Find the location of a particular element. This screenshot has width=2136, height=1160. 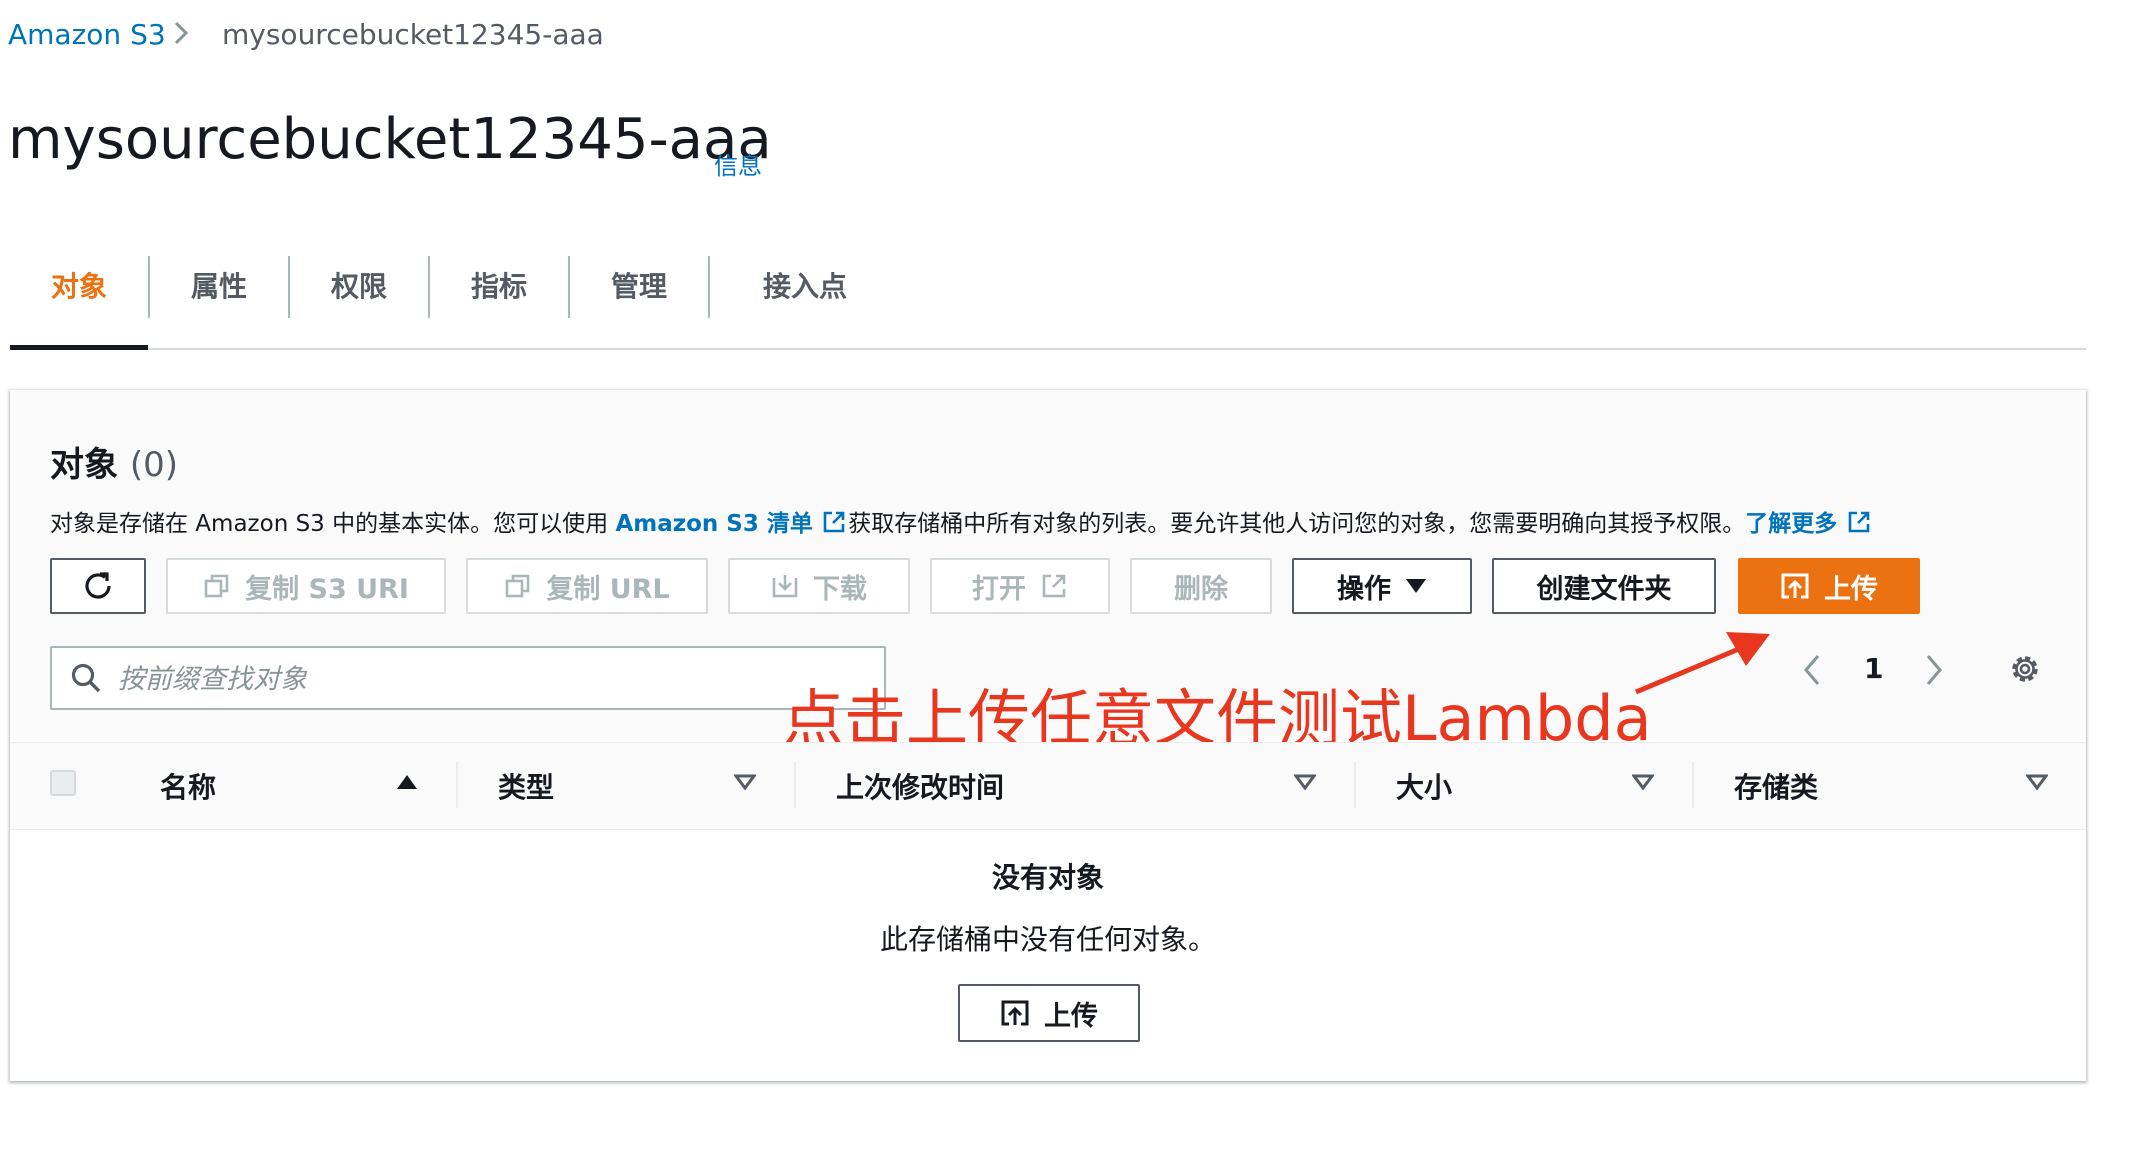

sort-ascending-icon is located at coordinates (407, 782).